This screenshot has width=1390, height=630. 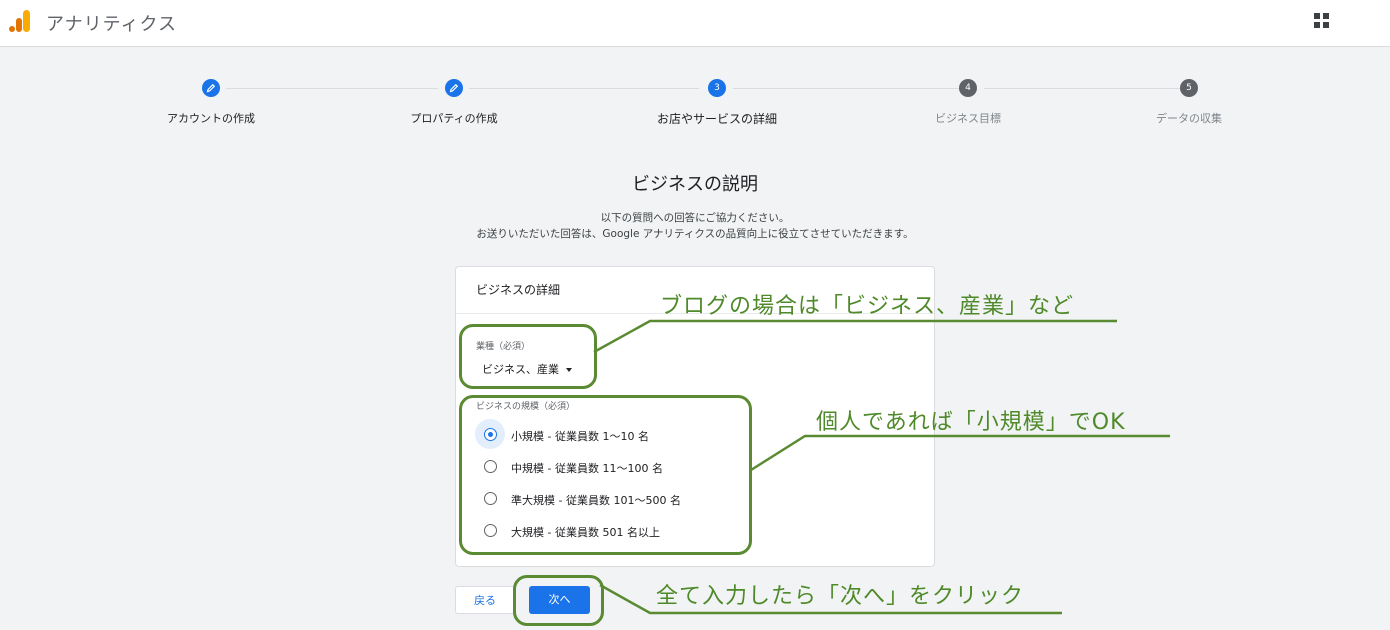 I want to click on annotation-box-industry, so click(x=528, y=356).